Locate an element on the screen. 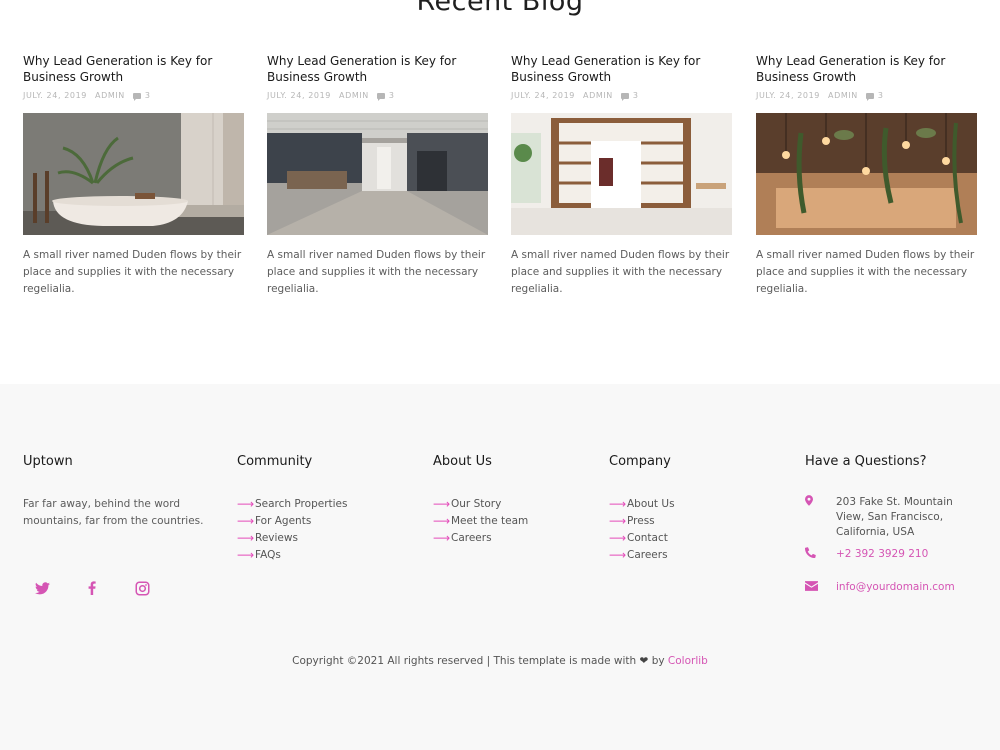 The height and width of the screenshot is (750, 1000). office-hallway-photo is located at coordinates (377, 174).